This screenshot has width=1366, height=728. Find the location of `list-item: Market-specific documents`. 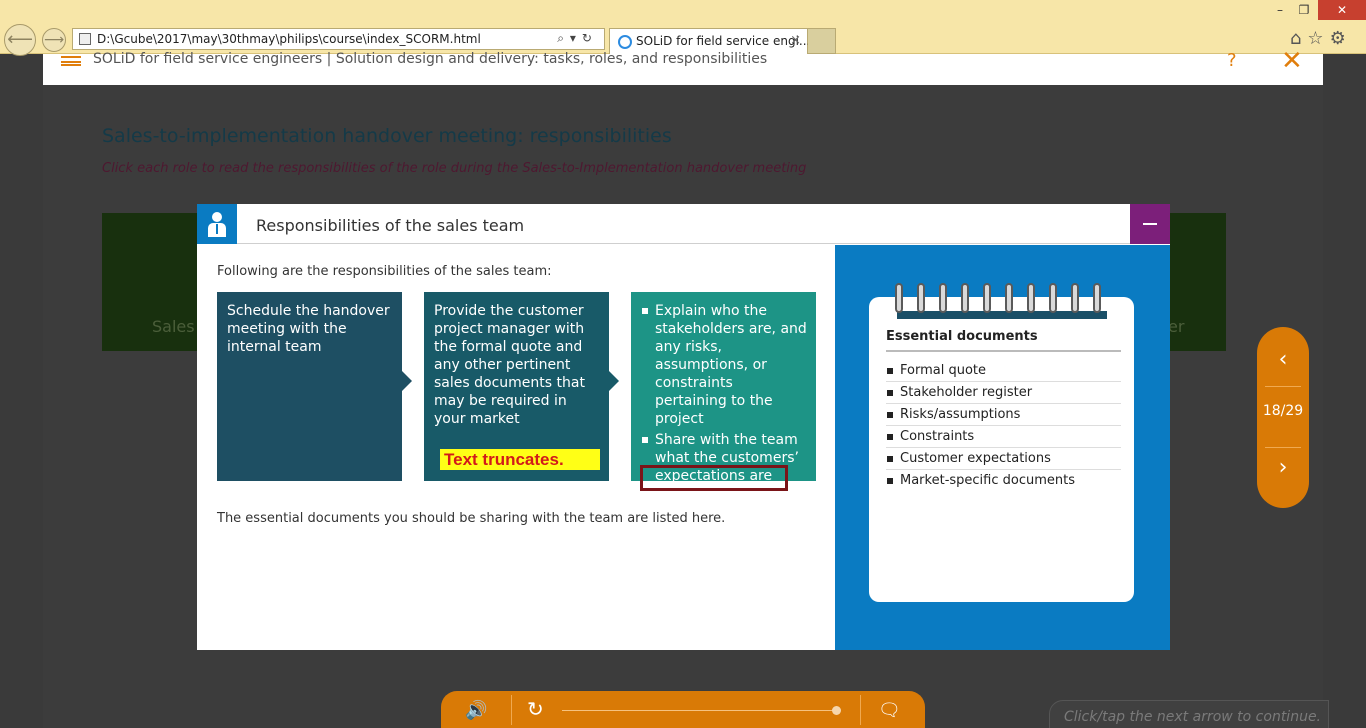

list-item: Market-specific documents is located at coordinates (1003, 481).